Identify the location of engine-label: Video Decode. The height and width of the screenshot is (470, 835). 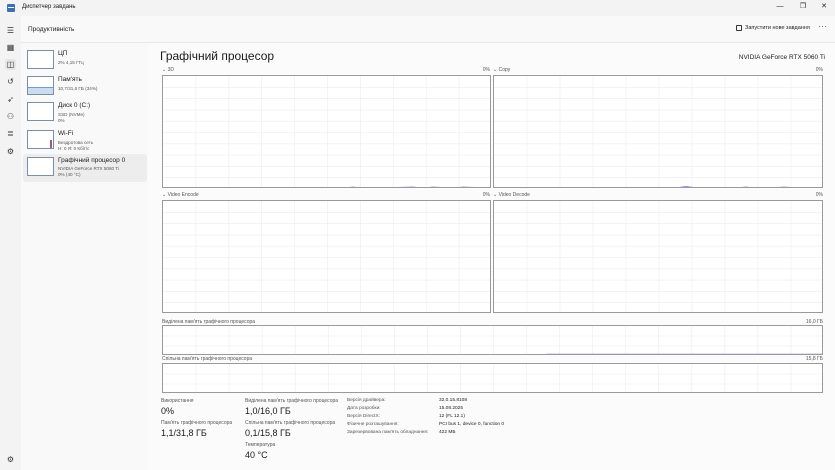
(514, 195).